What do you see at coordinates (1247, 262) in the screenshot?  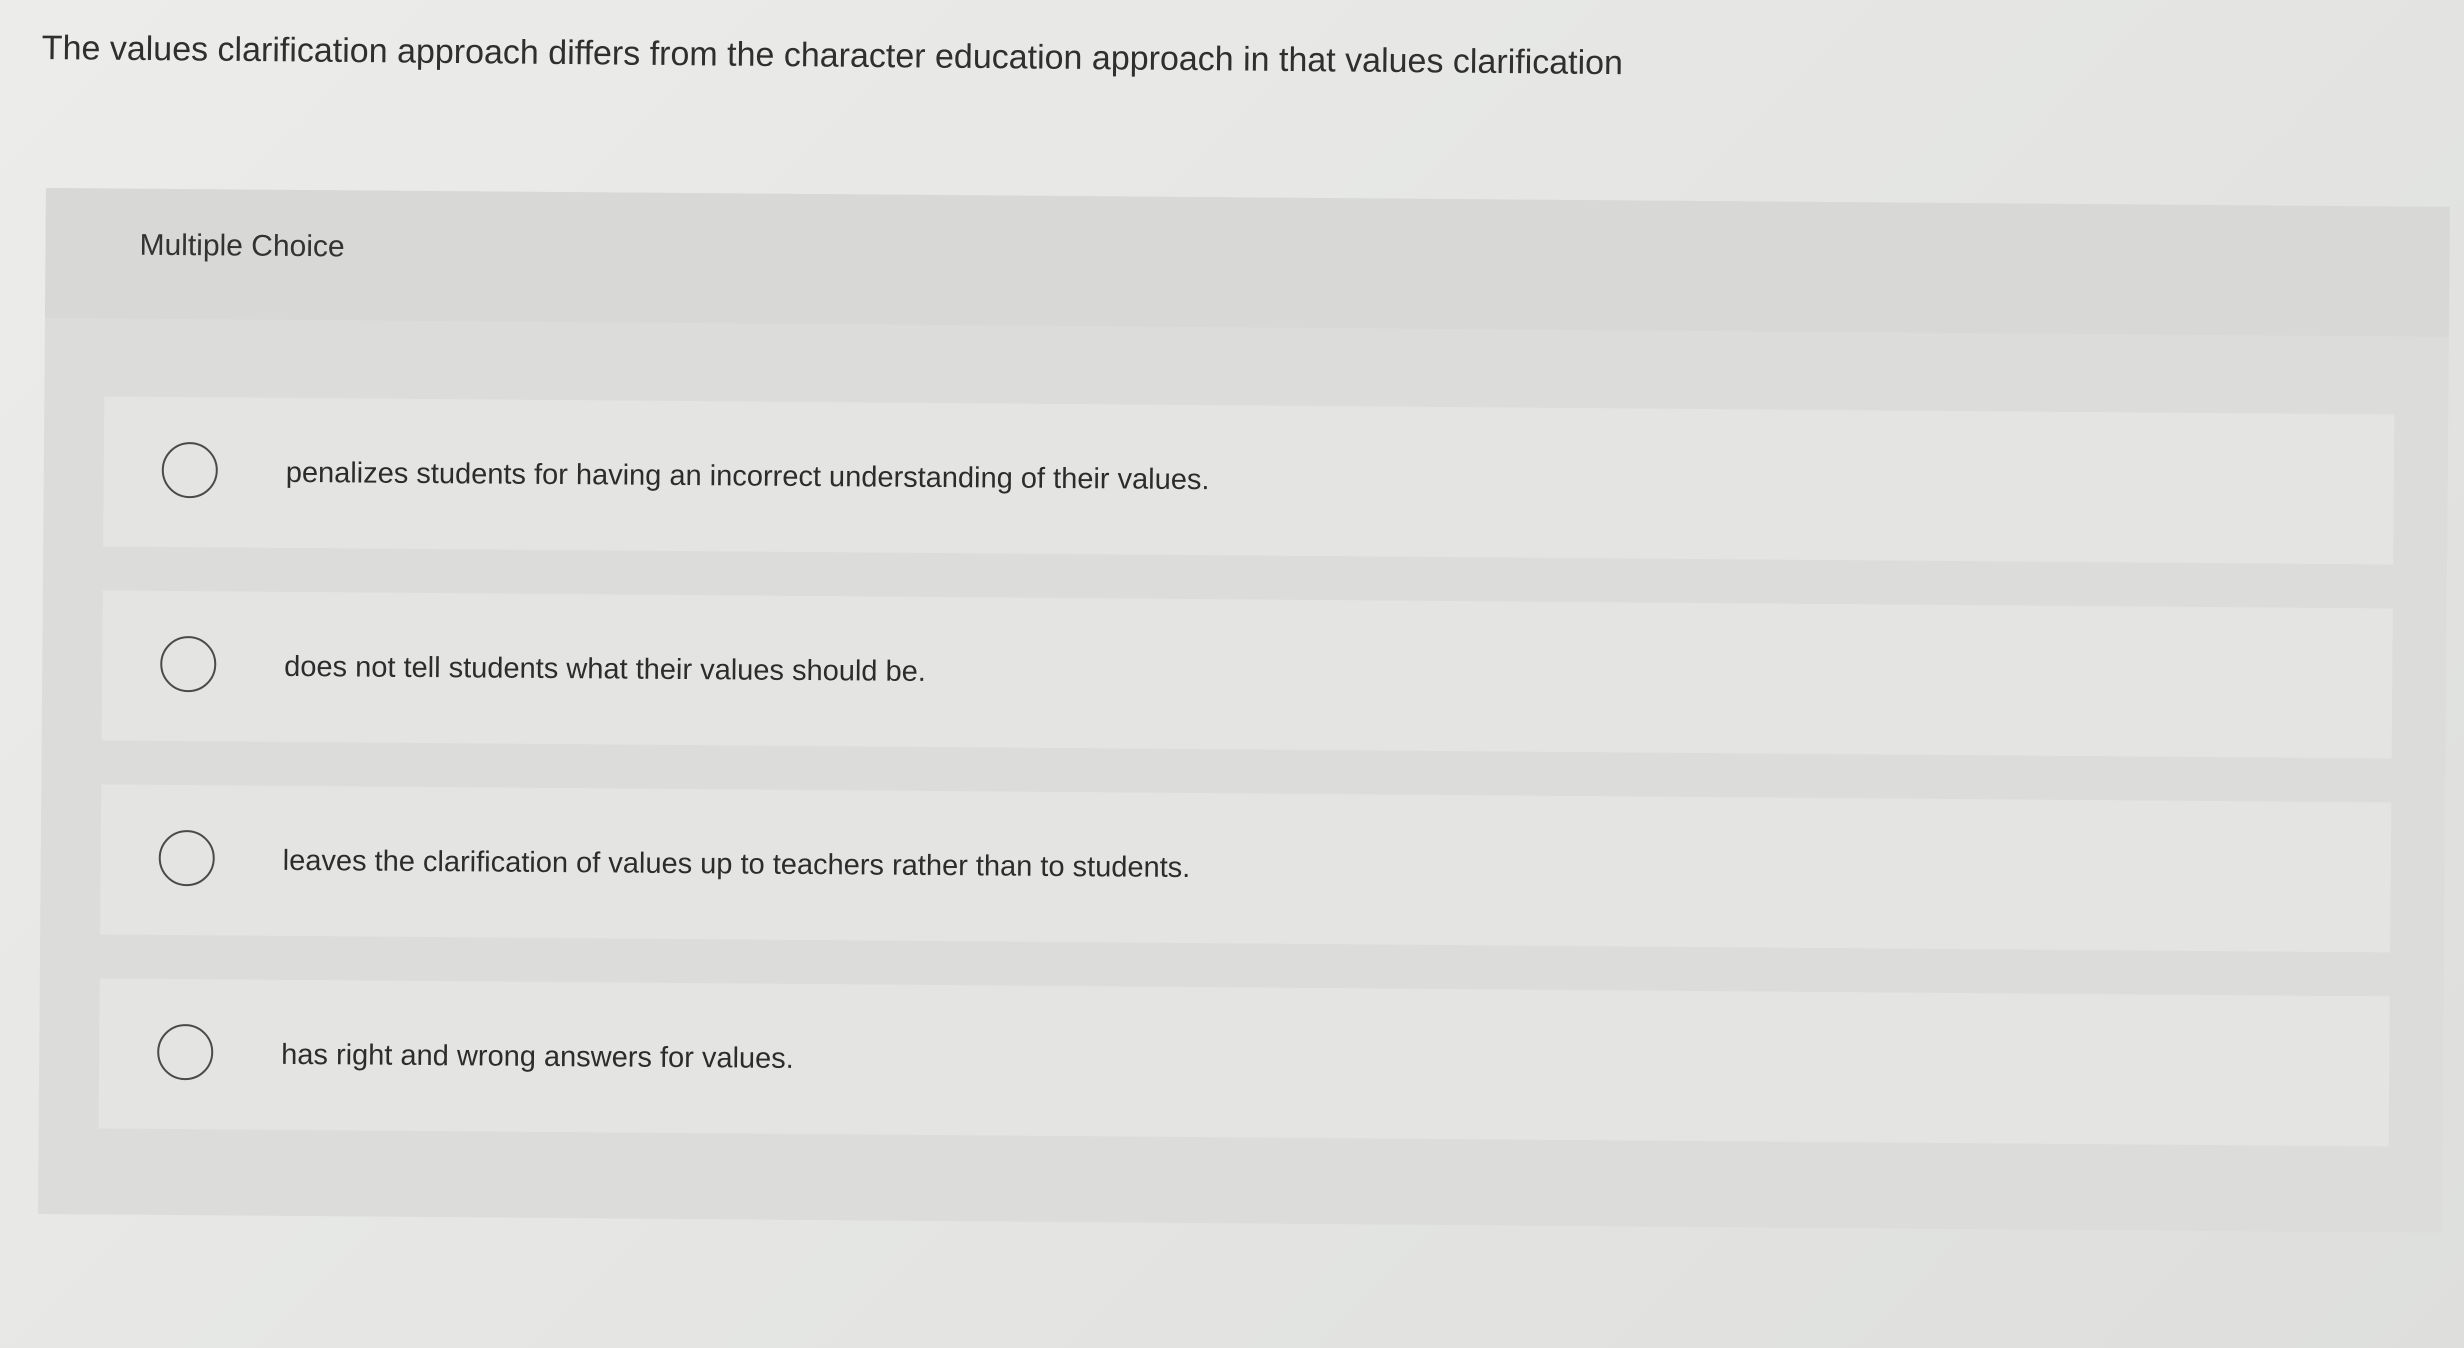 I see `multiple-choice-header: Multiple Choice` at bounding box center [1247, 262].